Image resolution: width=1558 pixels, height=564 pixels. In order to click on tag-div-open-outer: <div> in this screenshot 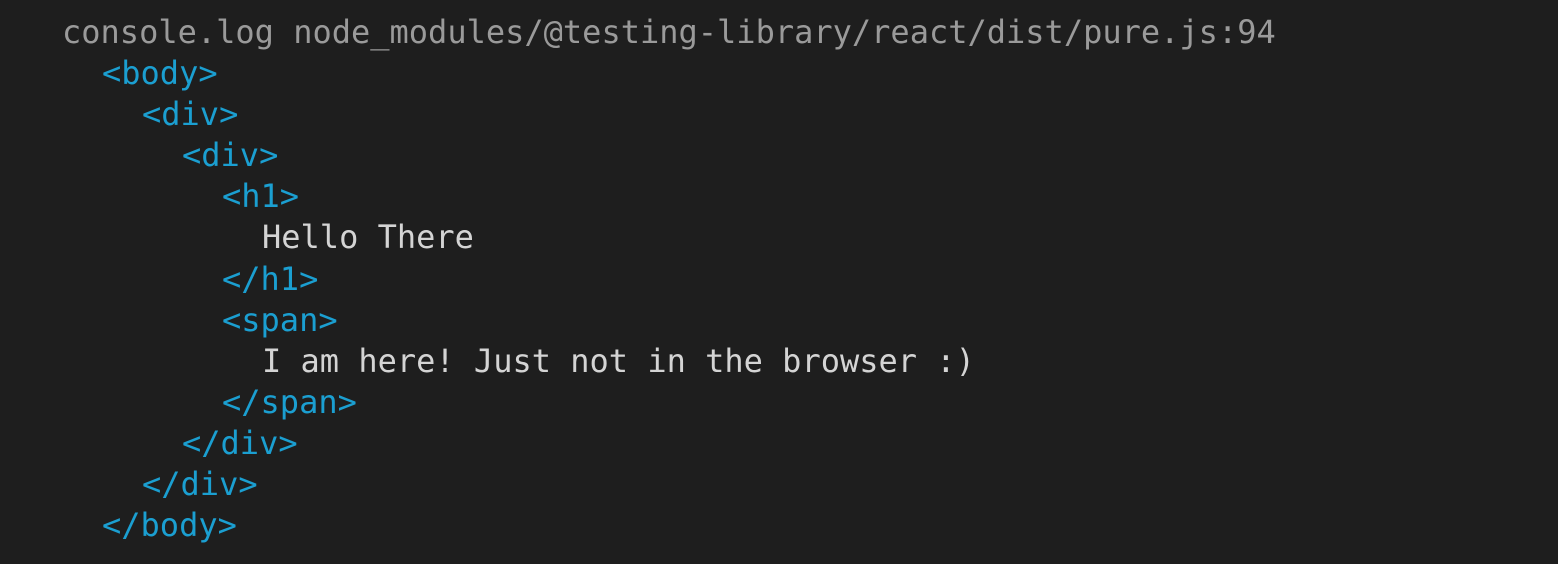, I will do `click(190, 114)`.